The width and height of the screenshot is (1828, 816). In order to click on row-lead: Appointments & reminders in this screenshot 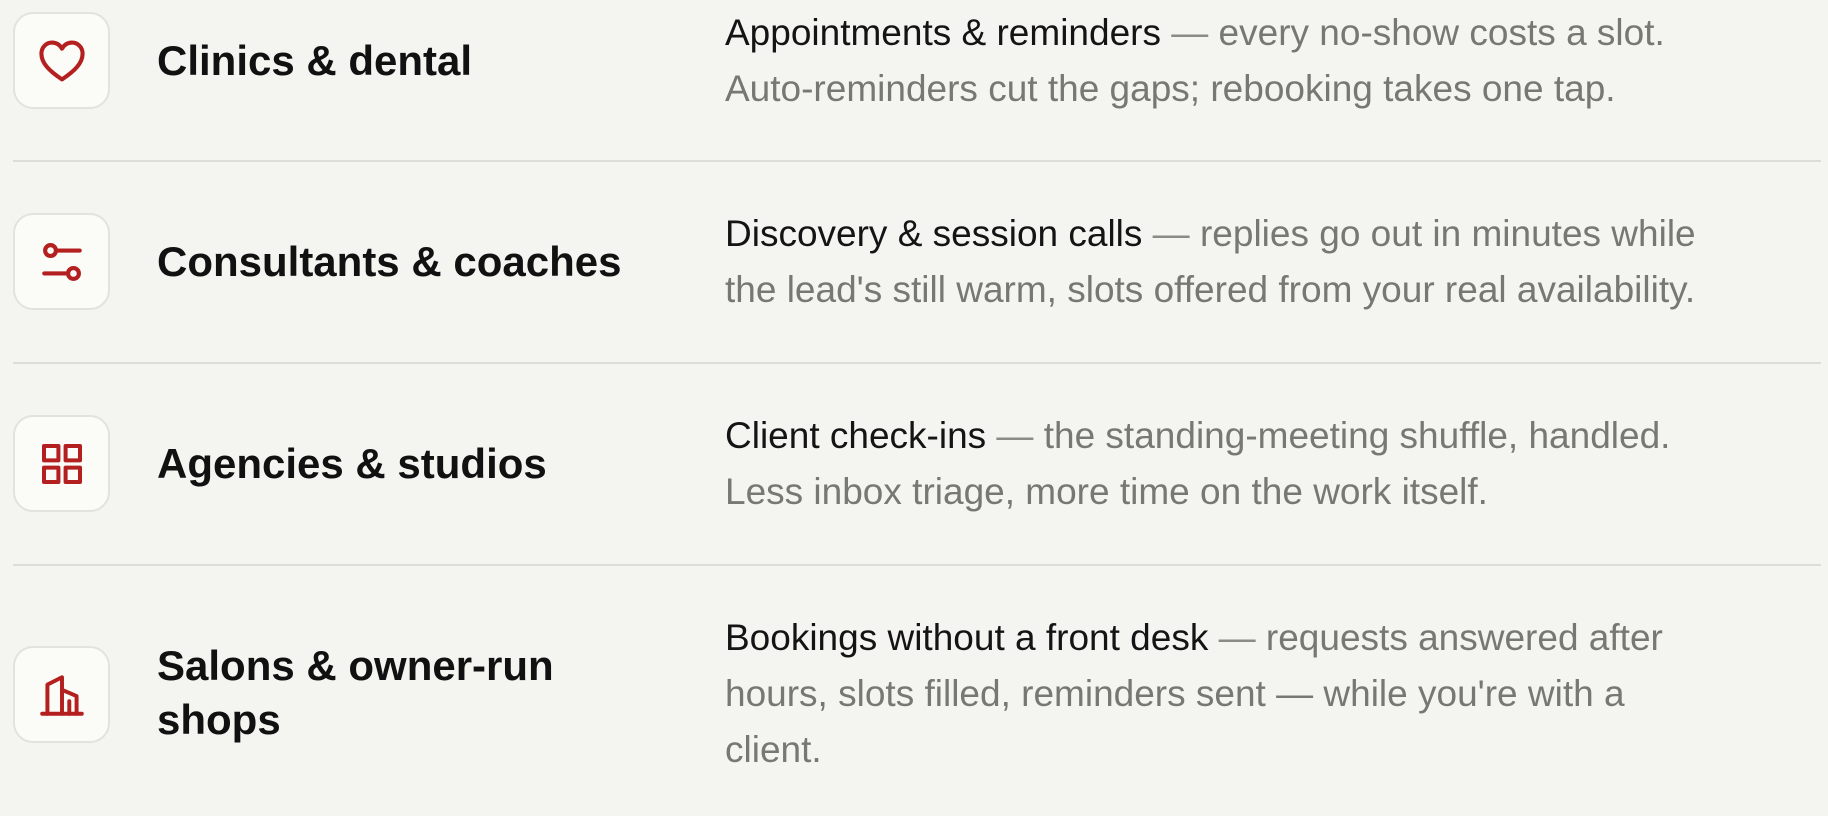, I will do `click(943, 32)`.